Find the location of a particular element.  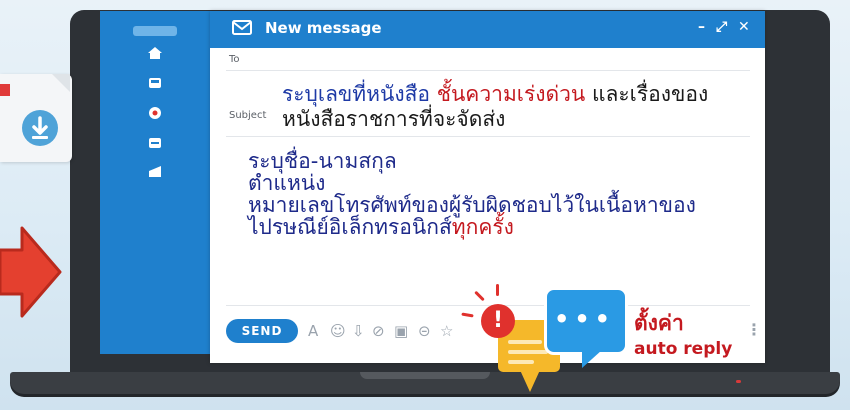

chat-bubble-blue-tail is located at coordinates (592, 359).